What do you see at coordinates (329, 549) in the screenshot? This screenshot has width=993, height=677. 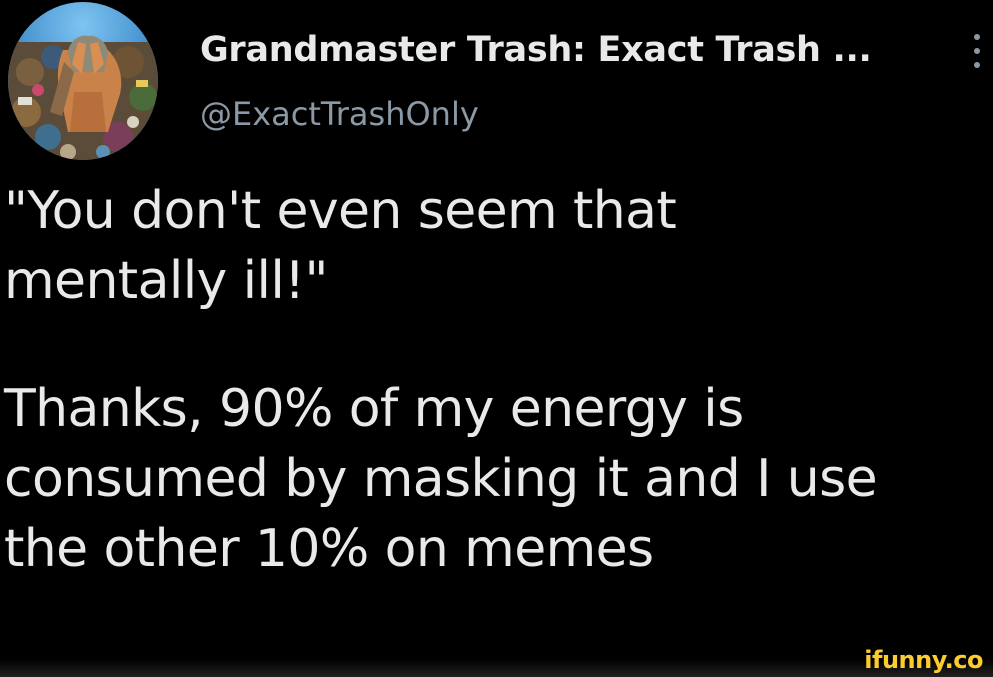 I see `tweet-text-line: the other 10% on memes` at bounding box center [329, 549].